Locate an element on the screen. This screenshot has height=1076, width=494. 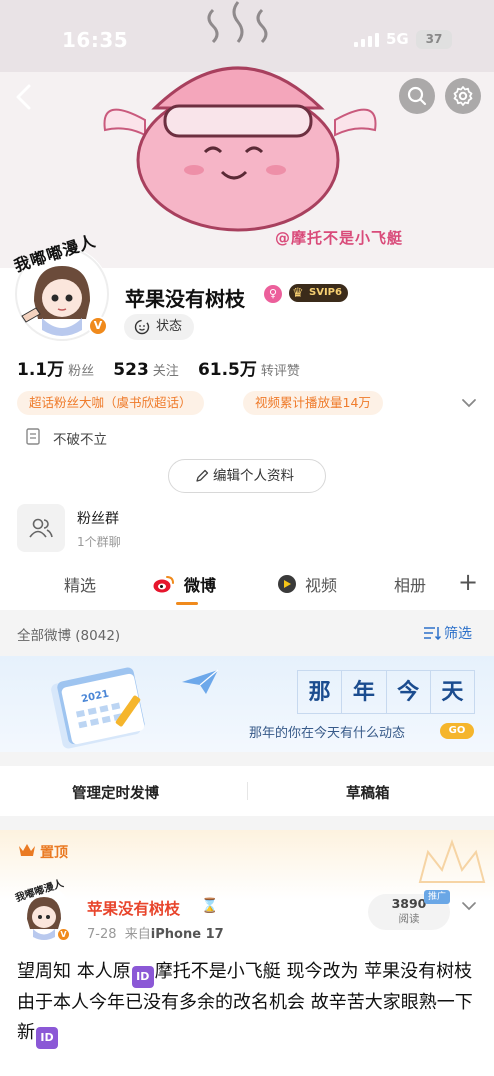
post-meta: 7-28 来自iPhone 17 is located at coordinates (155, 932).